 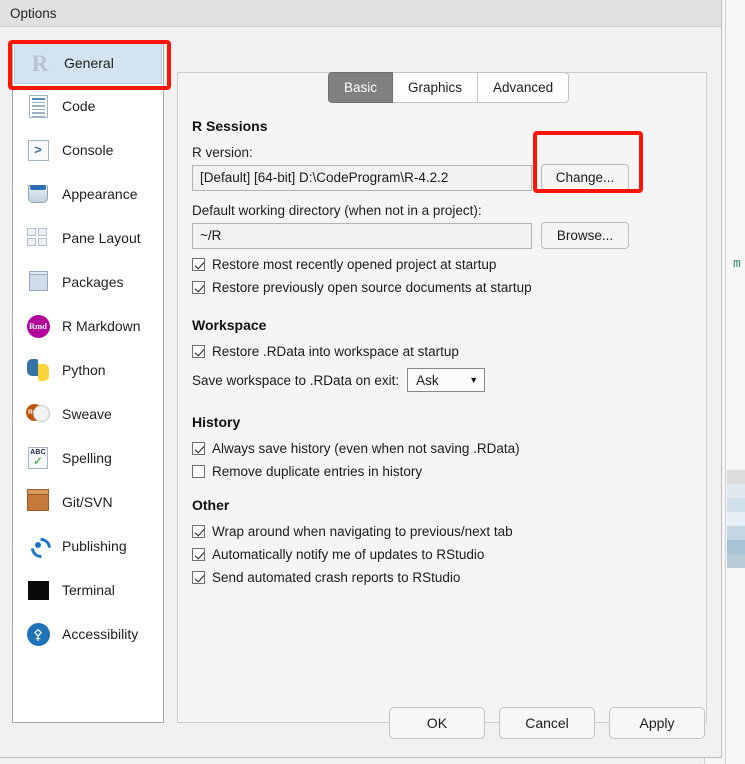 I want to click on section-heading-other: Other, so click(x=211, y=505).